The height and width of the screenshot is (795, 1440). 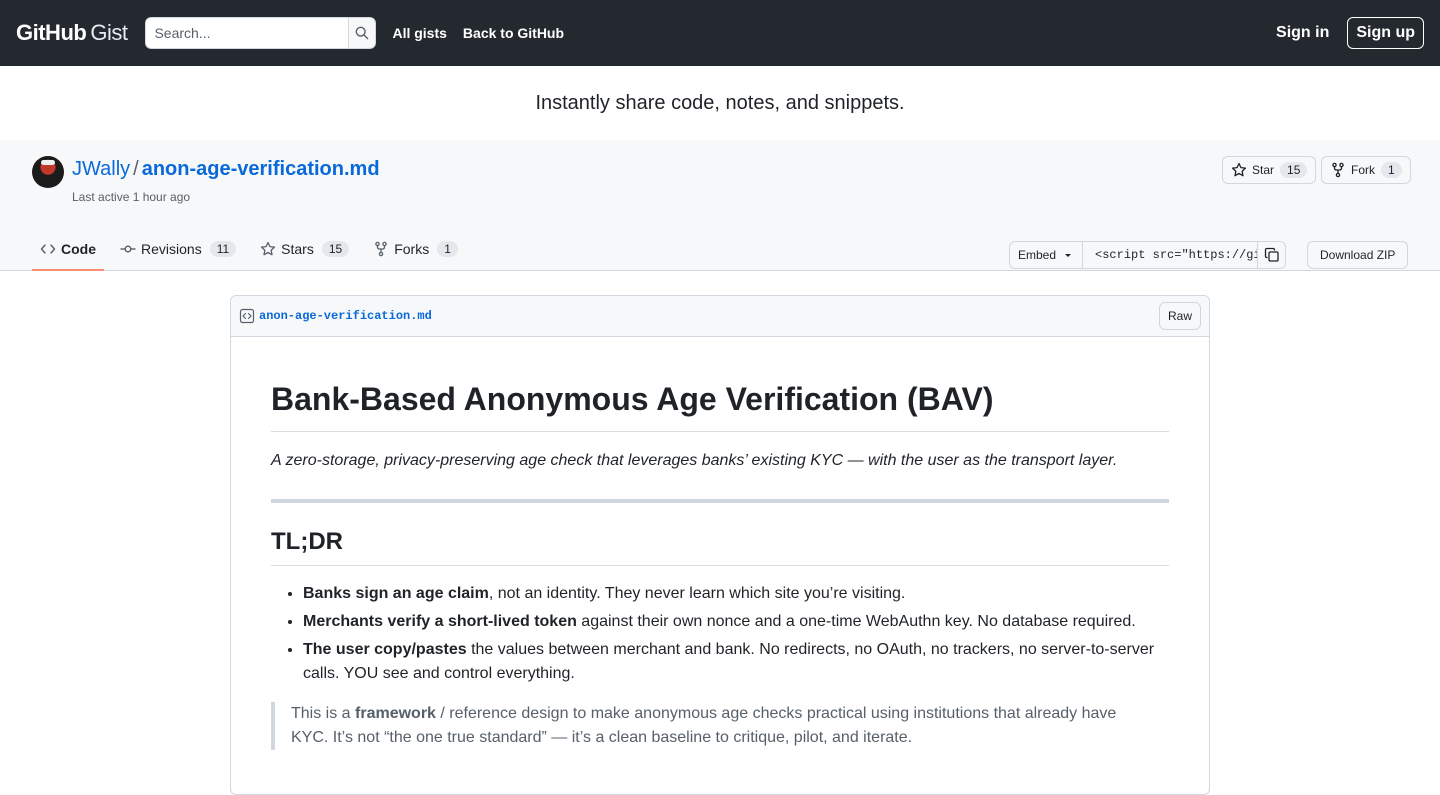 I want to click on tab-code: Code, so click(x=68, y=249).